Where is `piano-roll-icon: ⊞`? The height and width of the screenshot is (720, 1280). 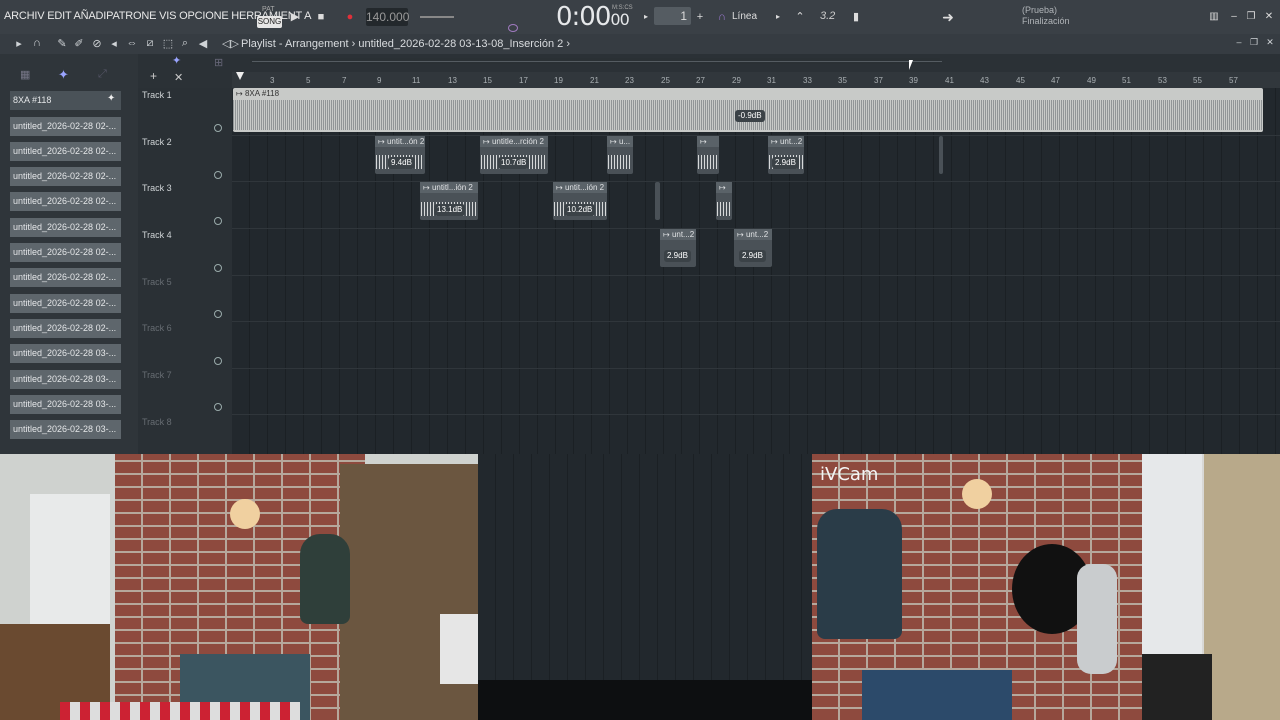
piano-roll-icon: ⊞ is located at coordinates (218, 62).